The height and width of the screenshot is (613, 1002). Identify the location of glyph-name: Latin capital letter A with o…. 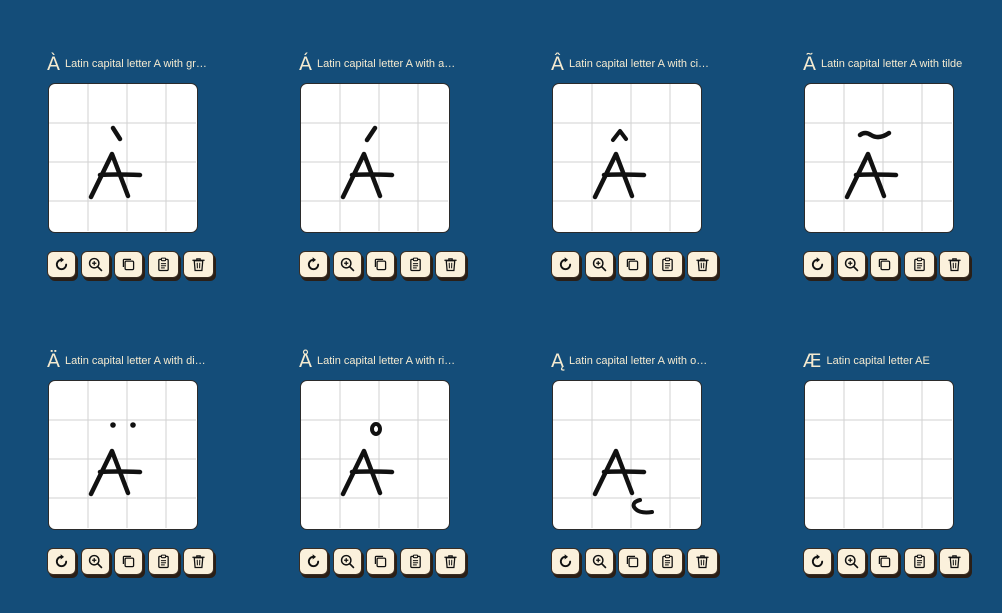
(638, 361).